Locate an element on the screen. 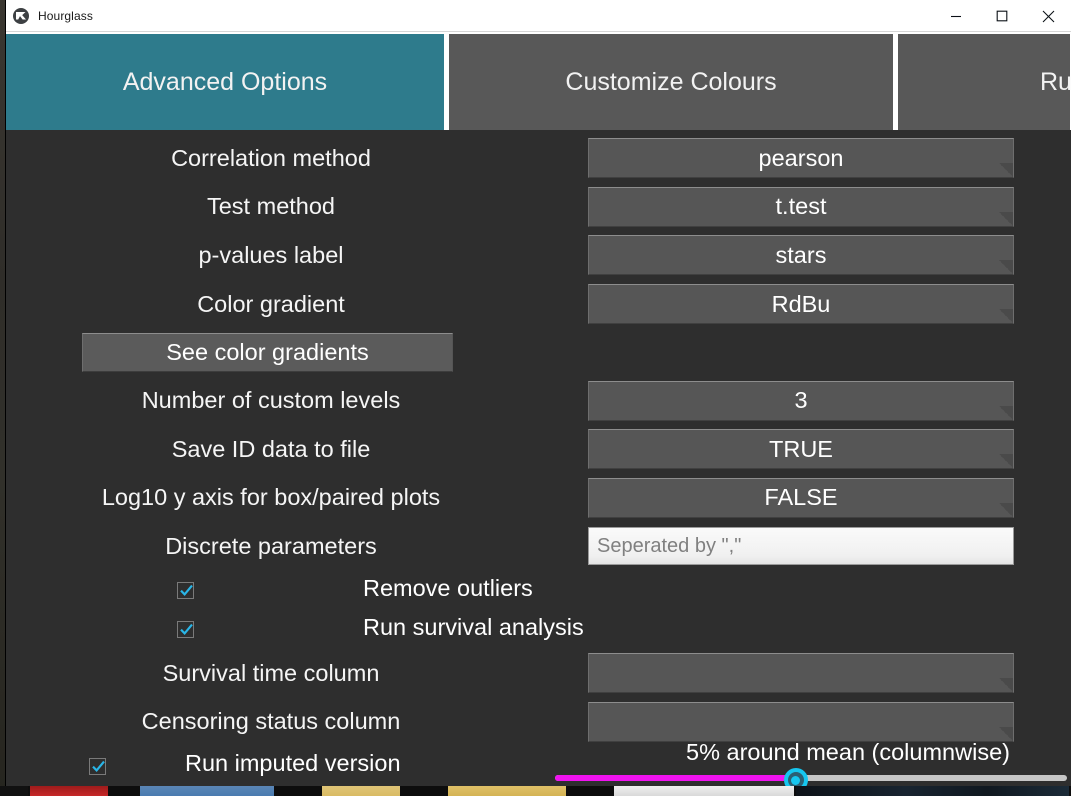 Image resolution: width=1071 pixels, height=796 pixels. label-run-survival-analysis: Run survival analysis is located at coordinates (473, 626).